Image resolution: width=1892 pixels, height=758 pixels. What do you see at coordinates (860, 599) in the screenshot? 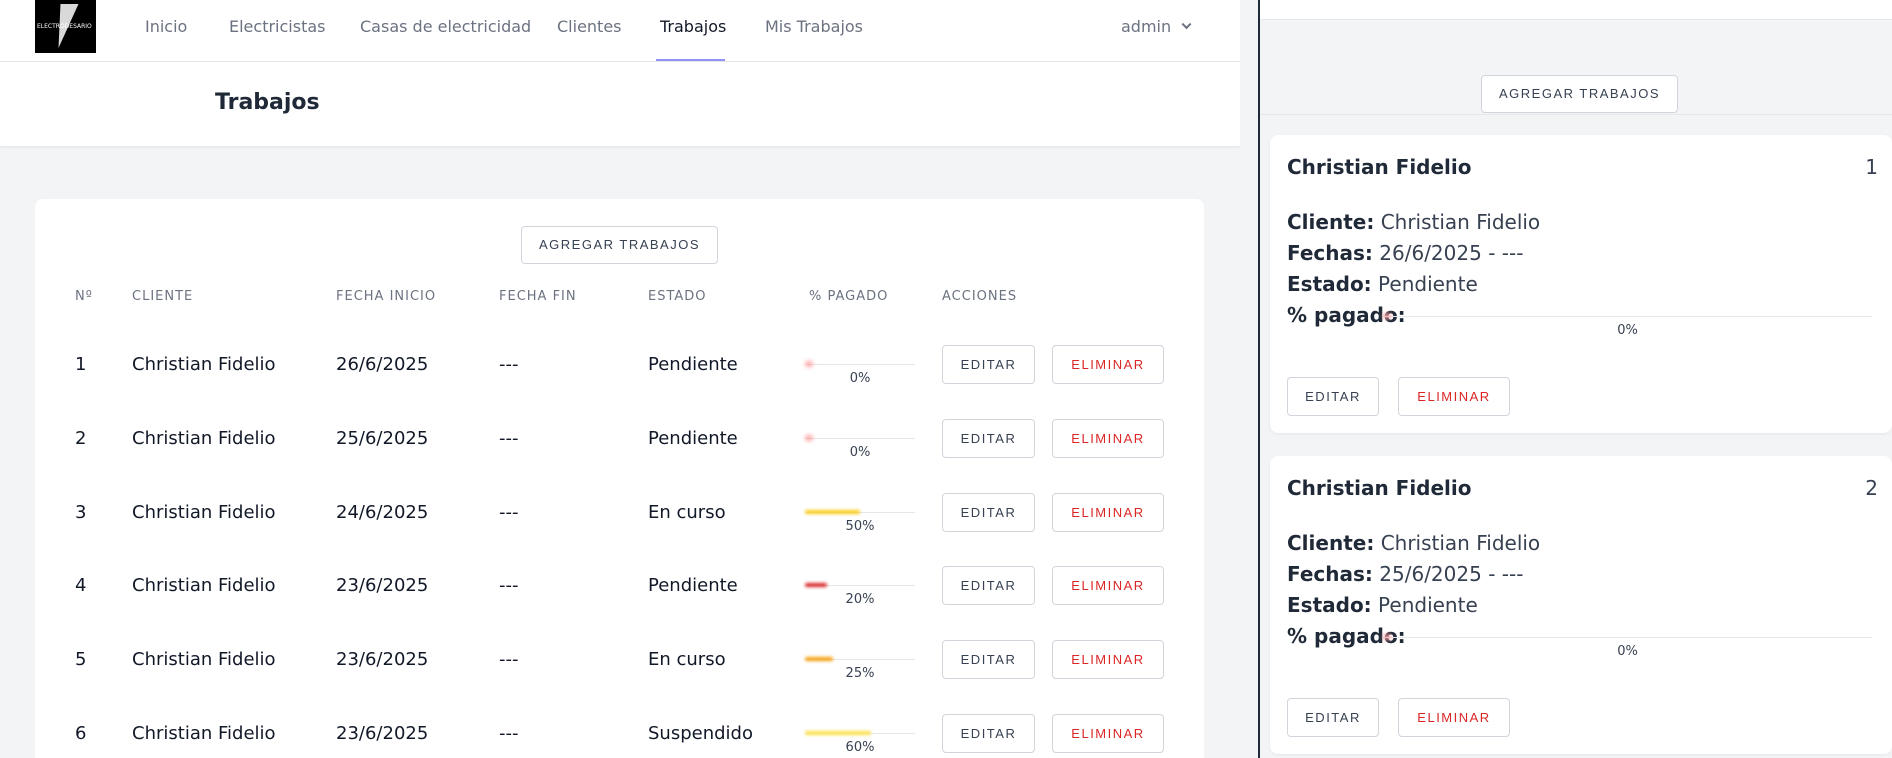
I see `payment-progress-label: 20%` at bounding box center [860, 599].